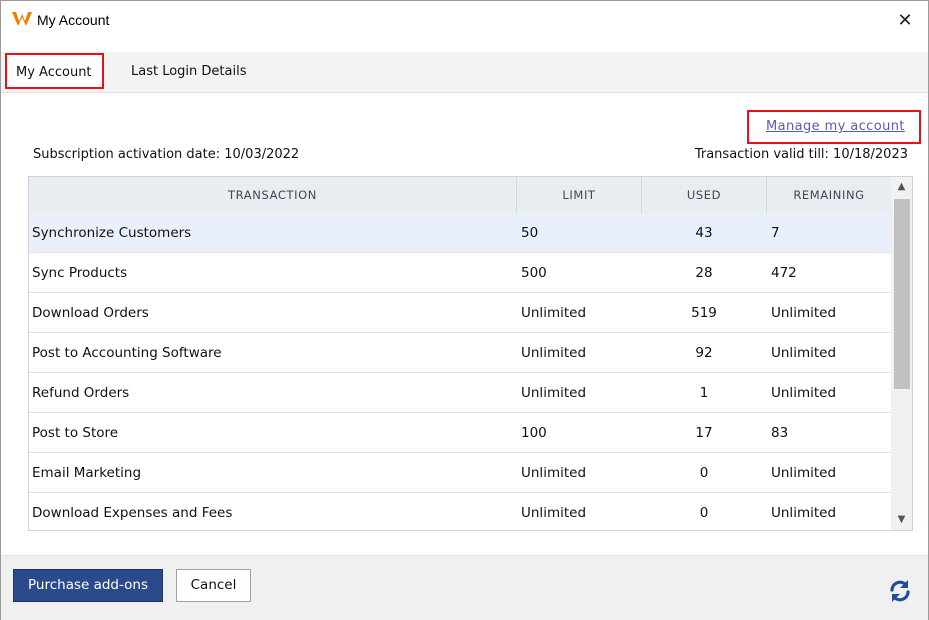 Image resolution: width=929 pixels, height=620 pixels. Describe the element at coordinates (460, 313) in the screenshot. I see `table-row: Download Orders Unlimited 519 Unlimited` at that location.